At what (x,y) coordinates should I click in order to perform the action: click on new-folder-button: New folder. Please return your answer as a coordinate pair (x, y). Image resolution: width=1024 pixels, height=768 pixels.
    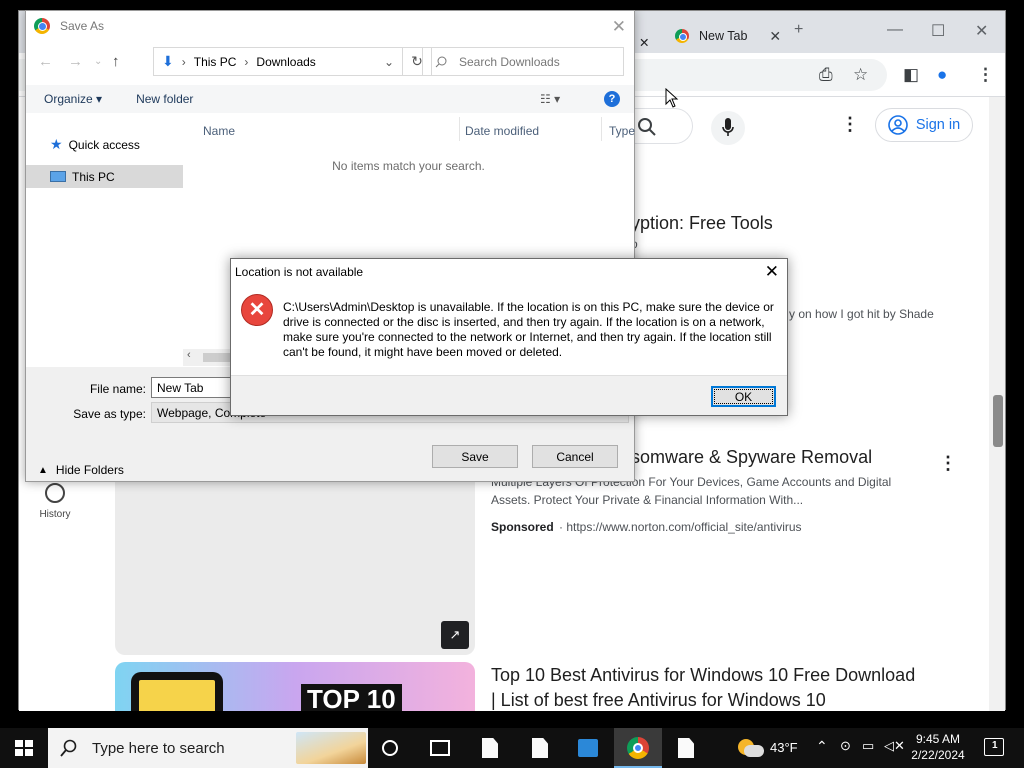
    Looking at the image, I should click on (164, 99).